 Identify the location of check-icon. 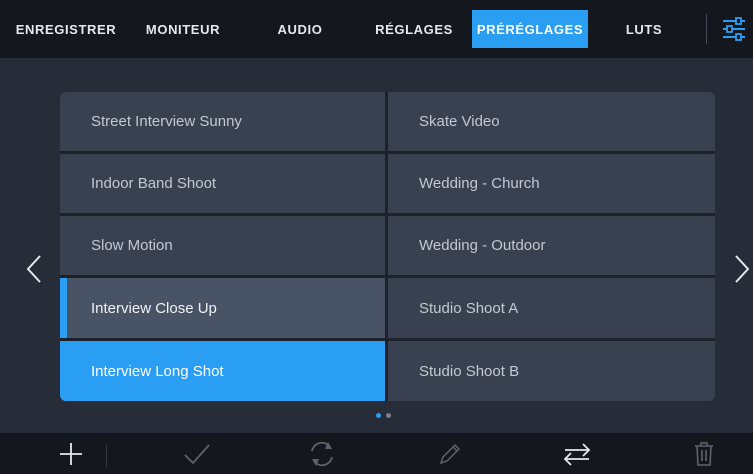
(197, 454).